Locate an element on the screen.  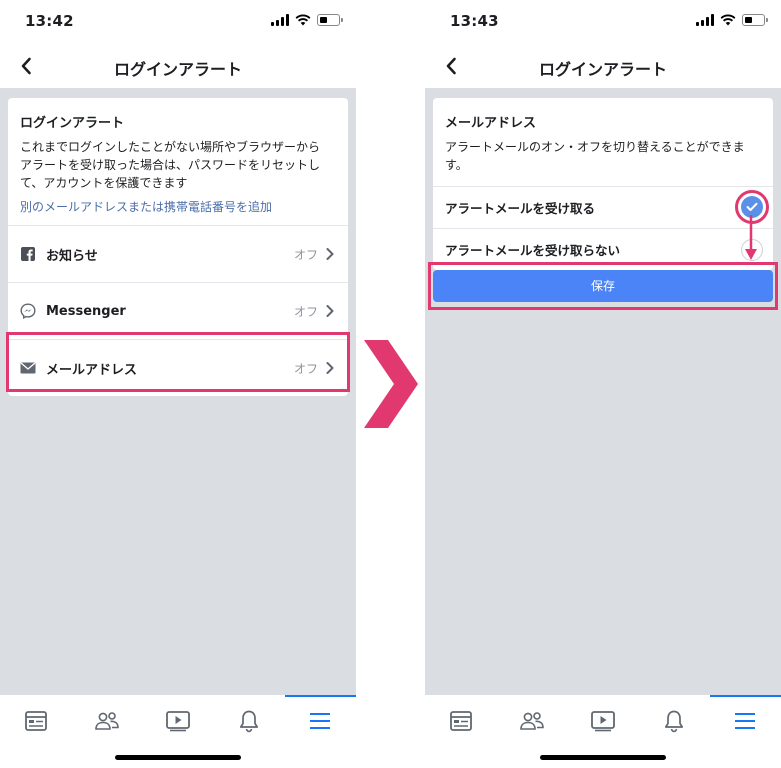
info-title: メールアドレス is located at coordinates (491, 123).